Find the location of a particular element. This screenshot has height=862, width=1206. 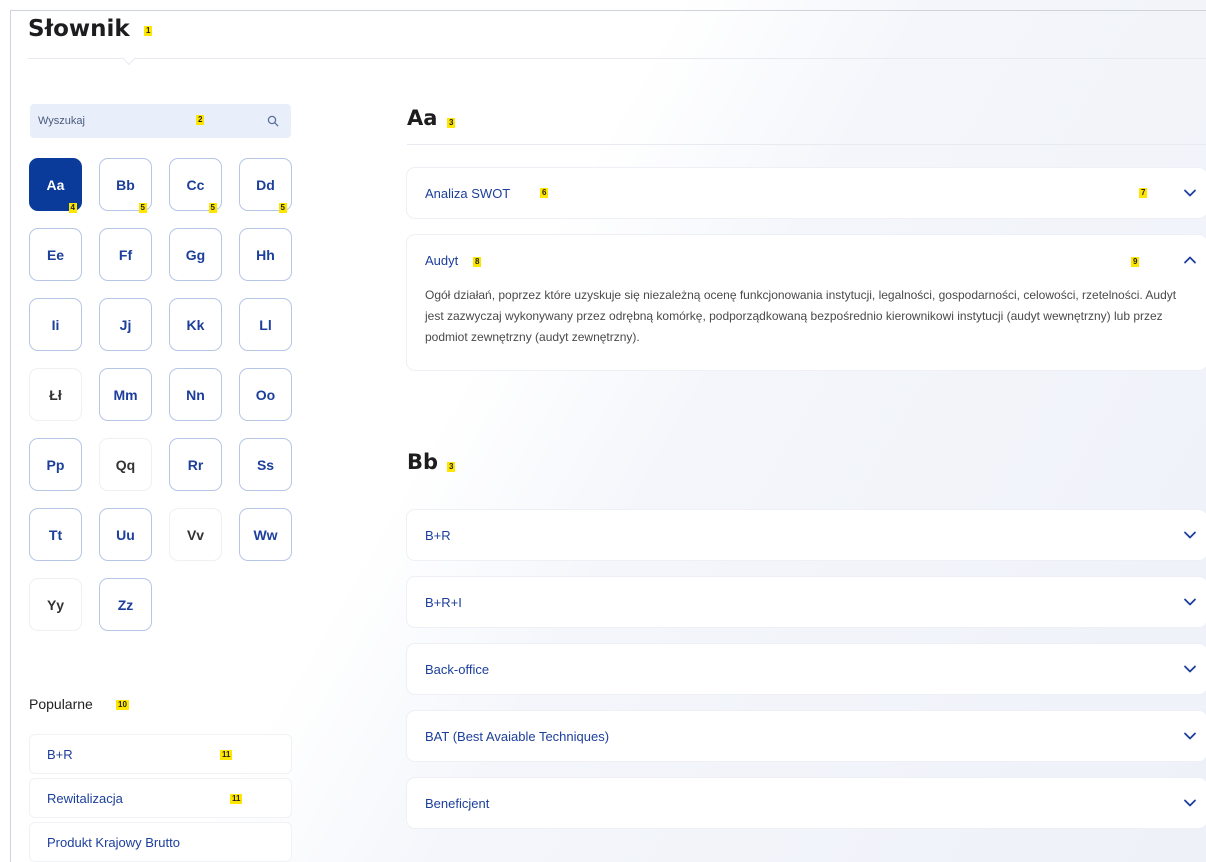

letter-button-g: Gg is located at coordinates (195, 254).